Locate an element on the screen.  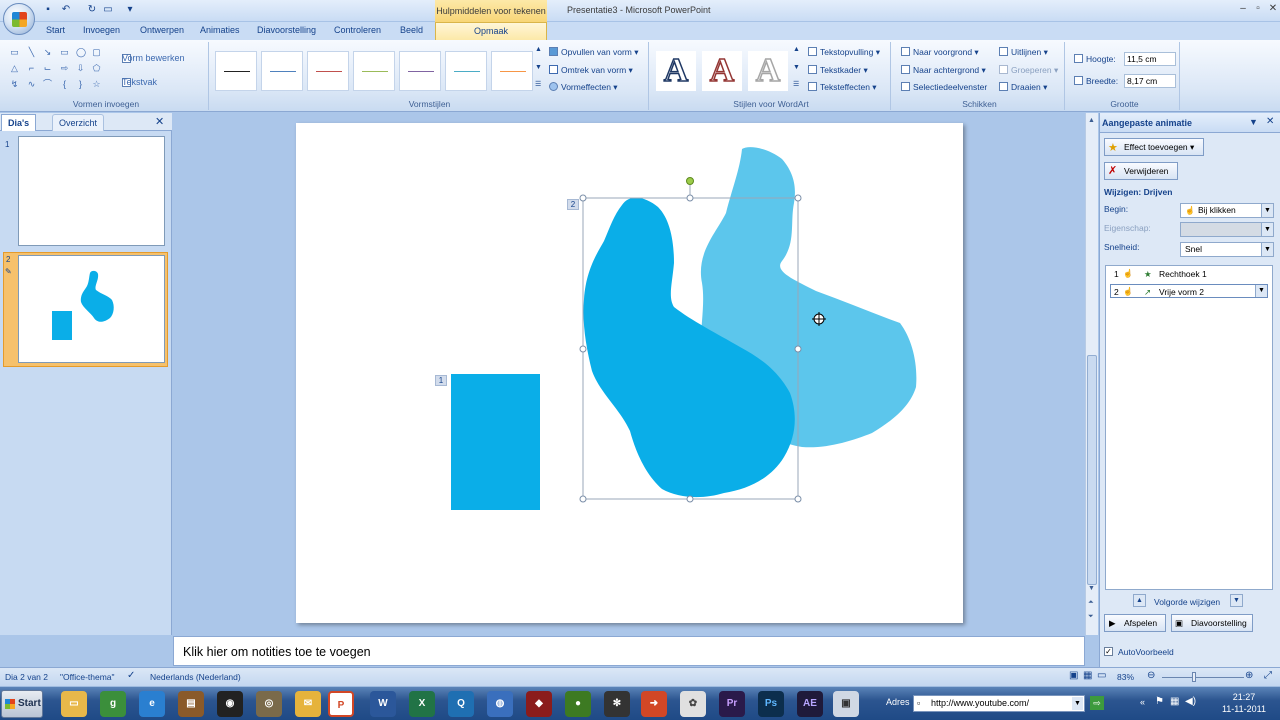
after-effects-icon: AE is located at coordinates (810, 704).